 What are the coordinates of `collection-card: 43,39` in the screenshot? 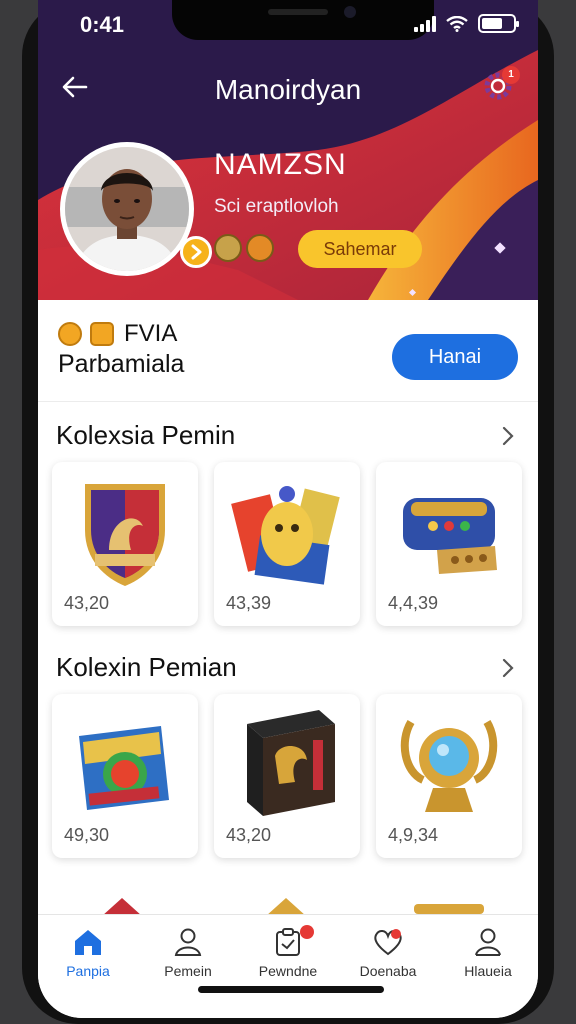 It's located at (287, 544).